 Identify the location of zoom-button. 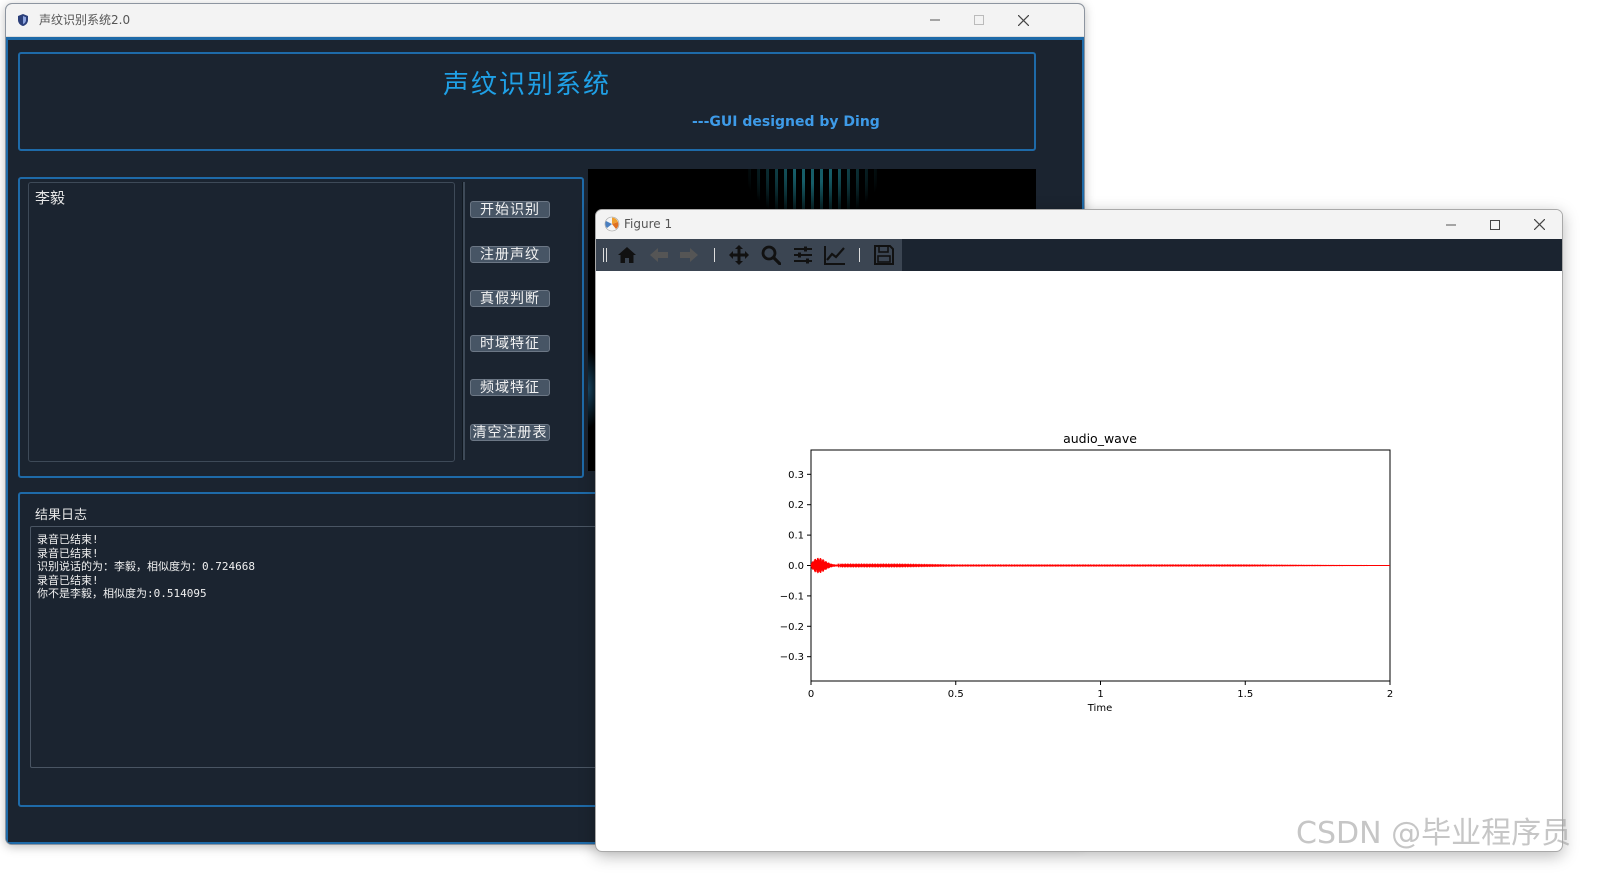
(771, 255).